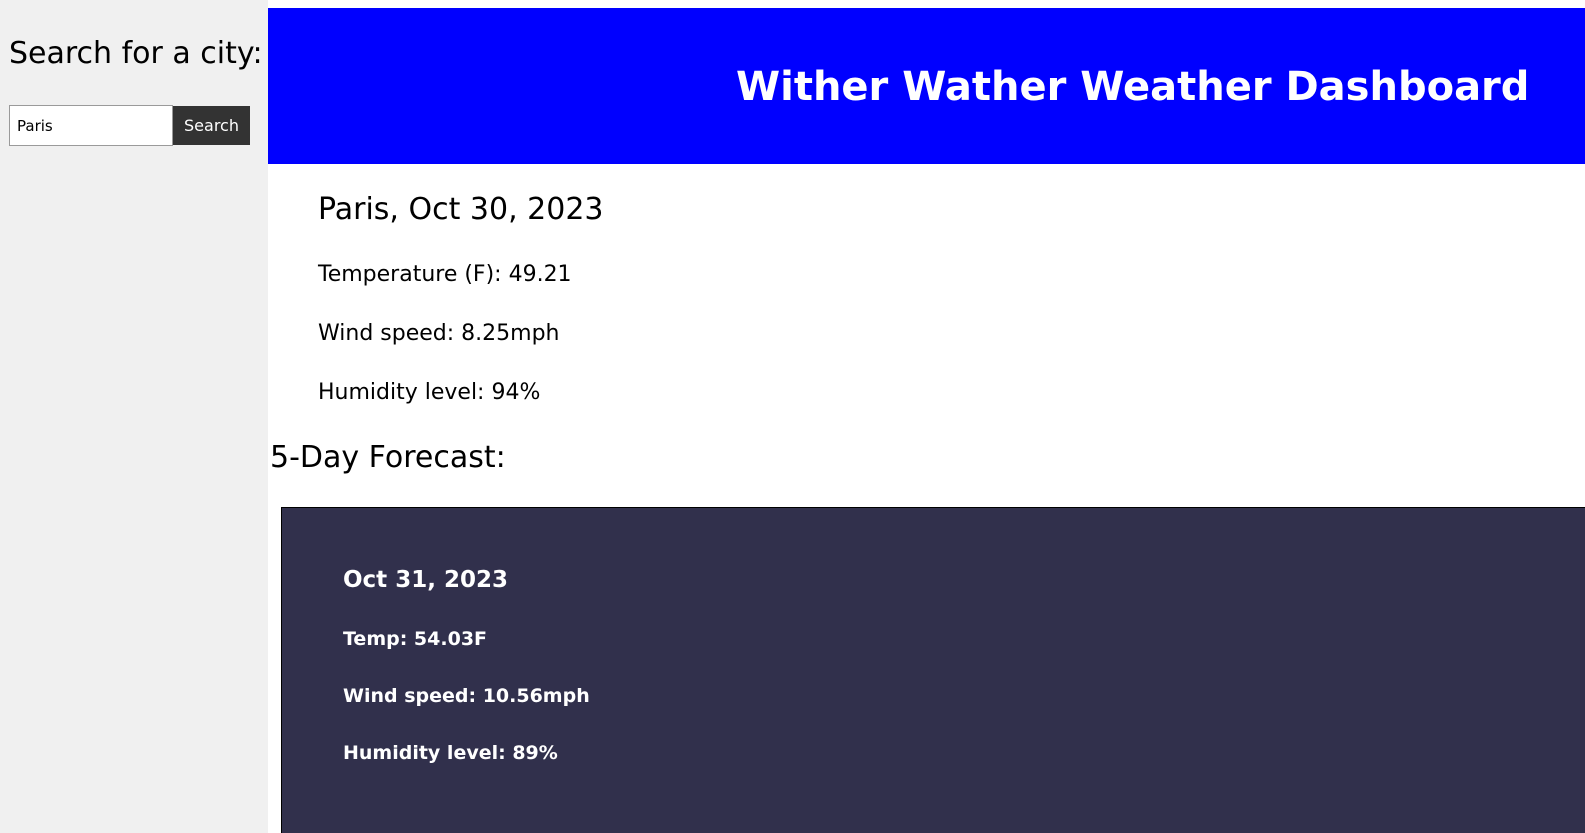  Describe the element at coordinates (445, 274) in the screenshot. I see `current-temperature: Temperature (F): 49.21` at that location.